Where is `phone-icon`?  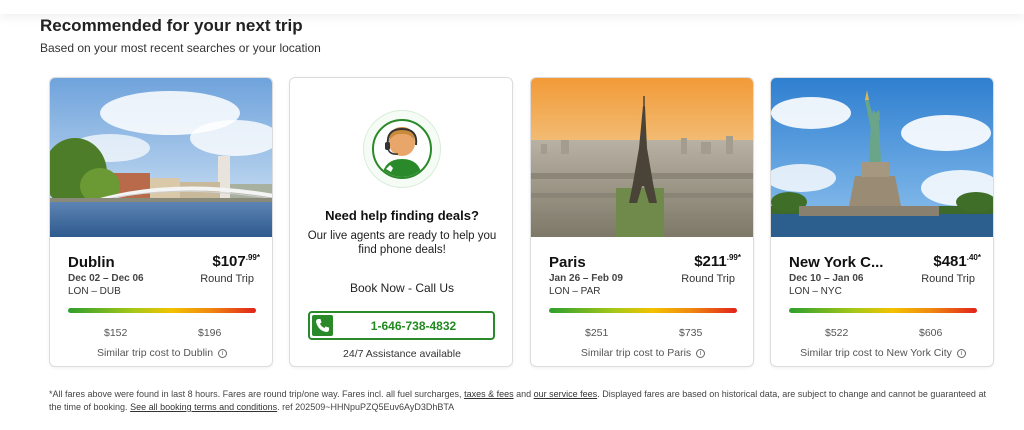
phone-icon is located at coordinates (322, 325).